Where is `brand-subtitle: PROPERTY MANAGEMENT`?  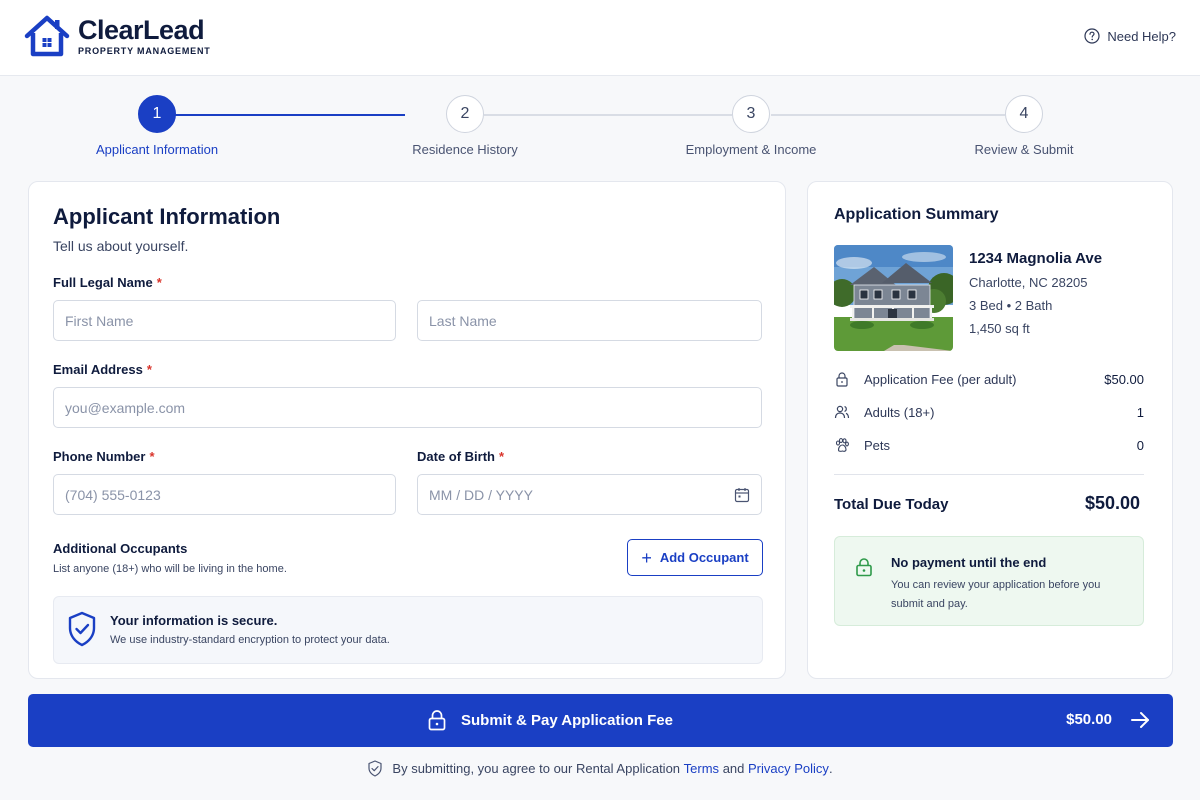
brand-subtitle: PROPERTY MANAGEMENT is located at coordinates (144, 51).